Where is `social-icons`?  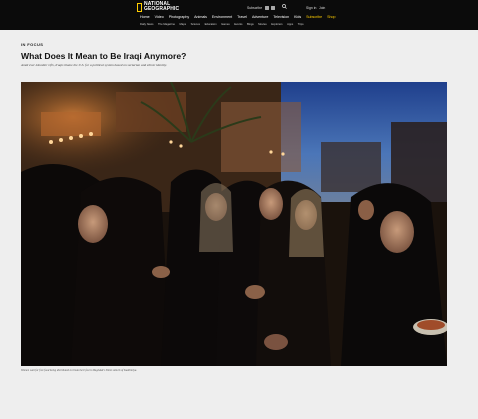
social-icons is located at coordinates (270, 7).